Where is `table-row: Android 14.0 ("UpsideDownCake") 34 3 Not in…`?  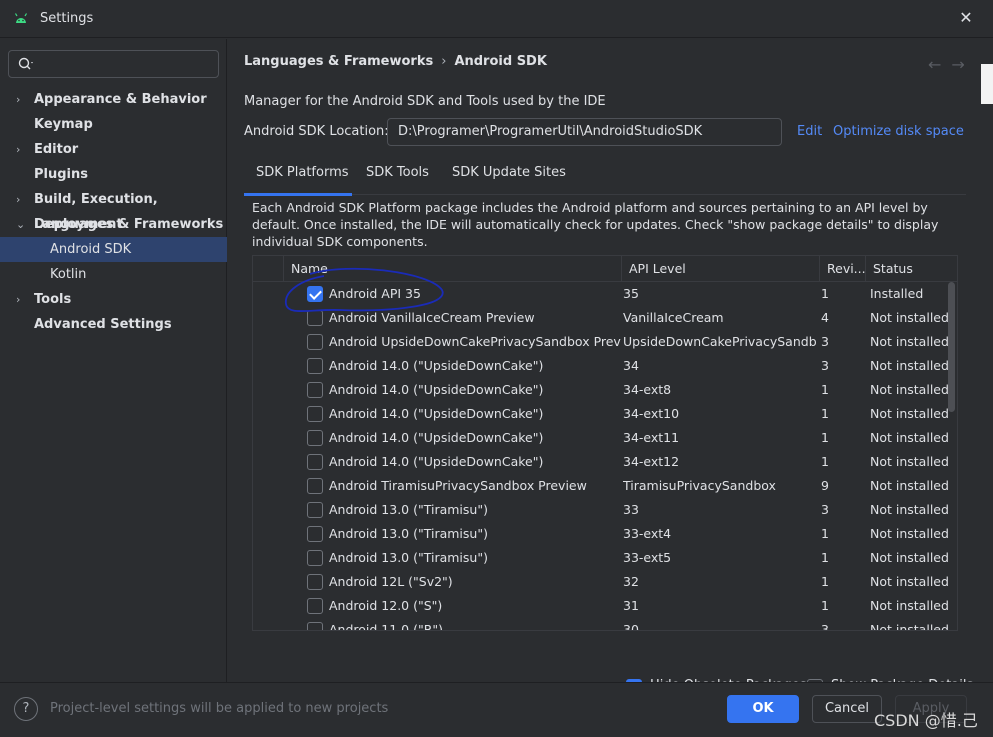 table-row: Android 14.0 ("UpsideDownCake") 34 3 Not in… is located at coordinates (601, 366).